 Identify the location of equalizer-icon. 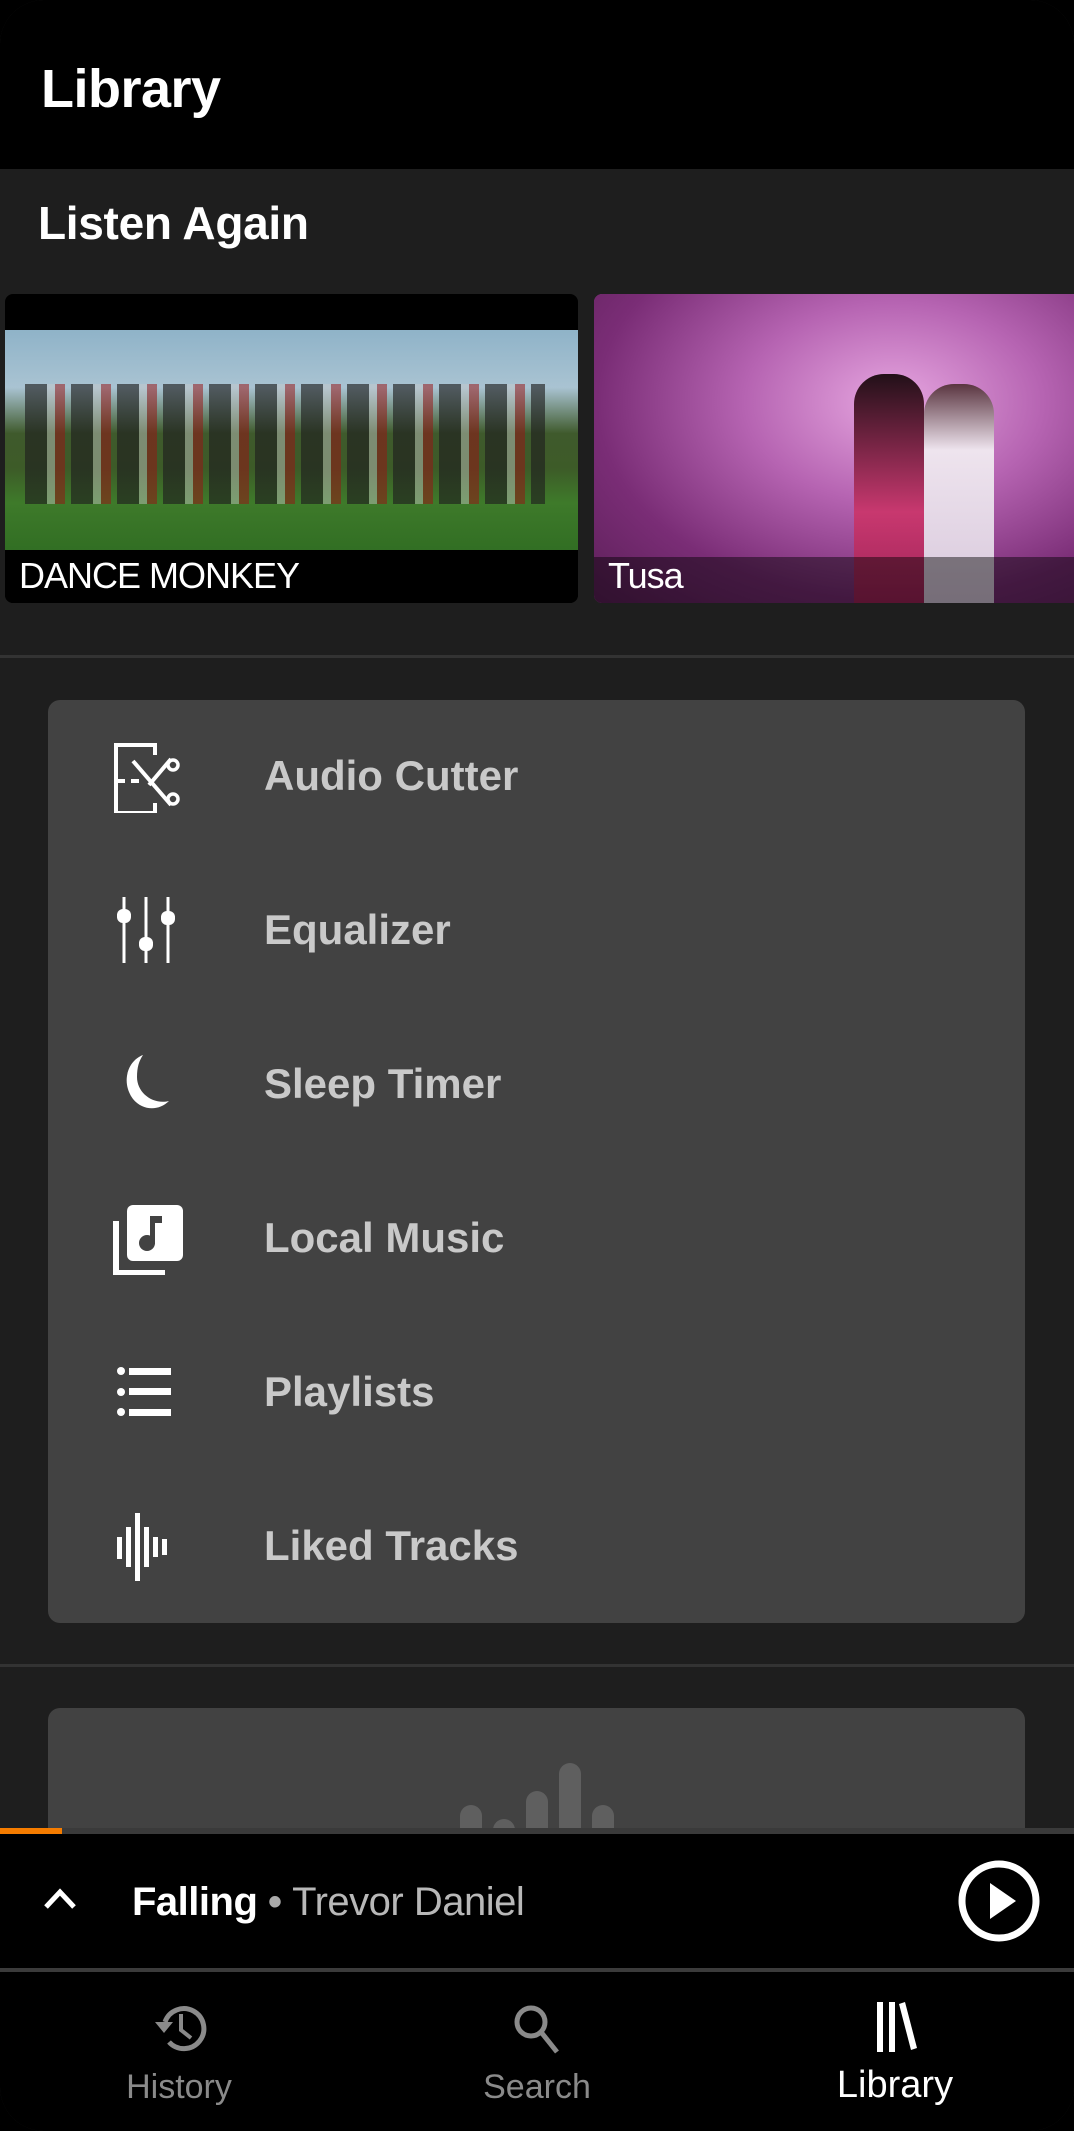
(146, 930).